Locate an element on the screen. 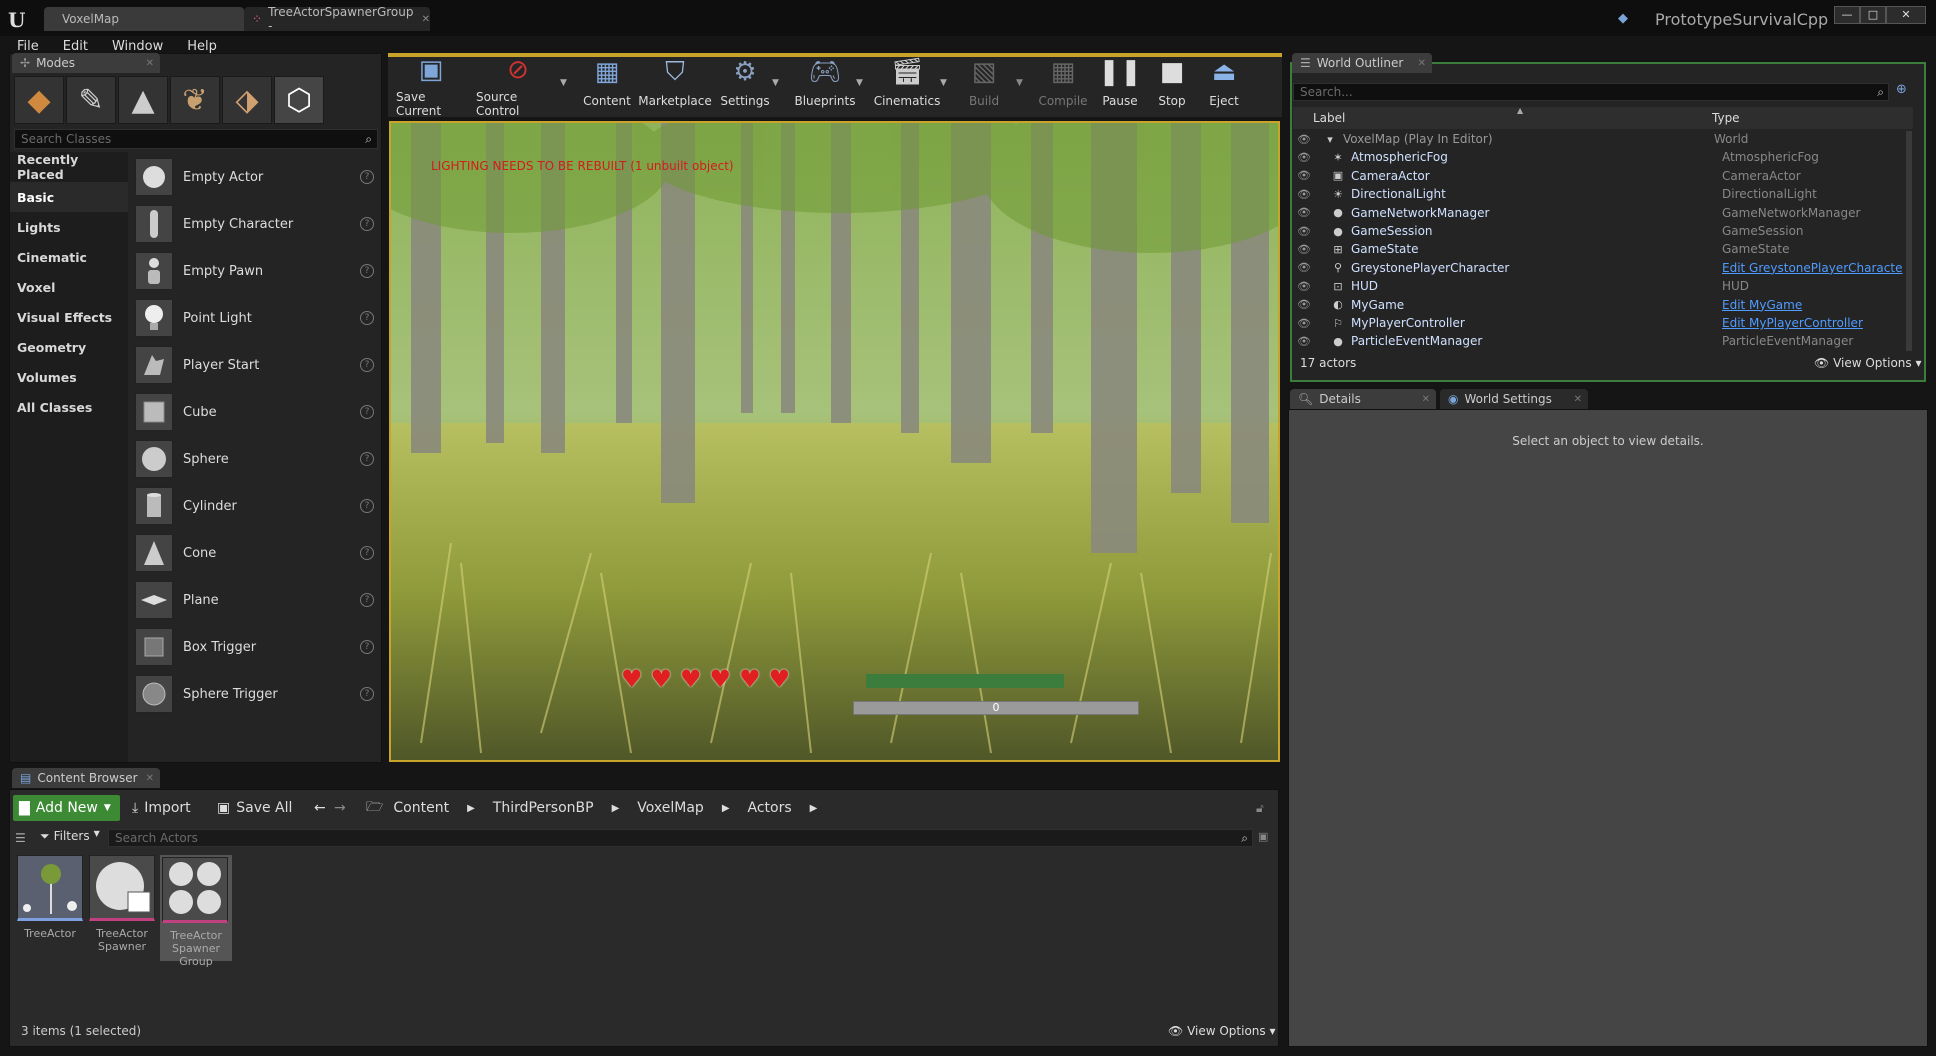  geometry-mode-button: ⬡ is located at coordinates (299, 100).